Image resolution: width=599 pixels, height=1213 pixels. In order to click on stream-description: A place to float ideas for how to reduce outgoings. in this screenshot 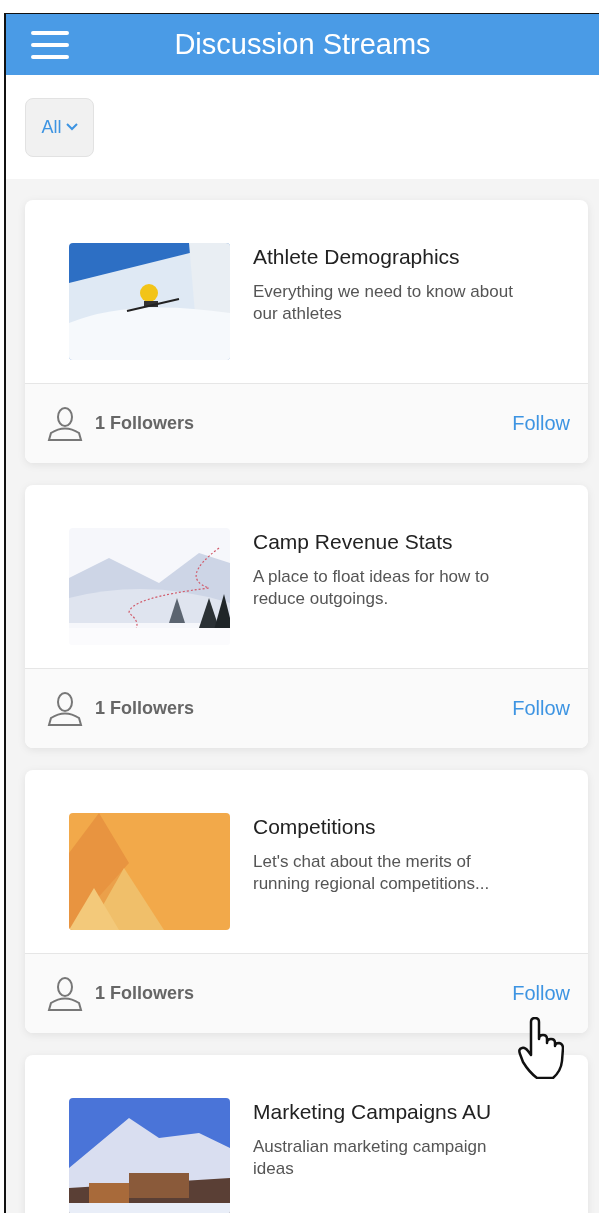, I will do `click(372, 588)`.